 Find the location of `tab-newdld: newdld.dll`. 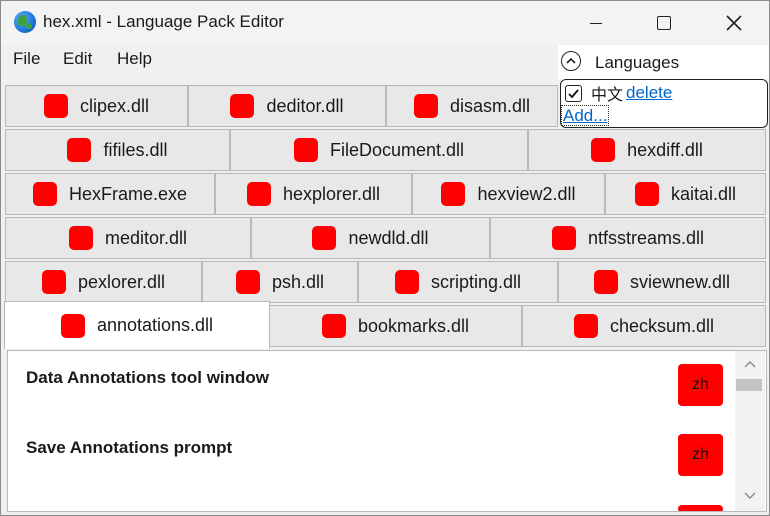

tab-newdld: newdld.dll is located at coordinates (370, 238).